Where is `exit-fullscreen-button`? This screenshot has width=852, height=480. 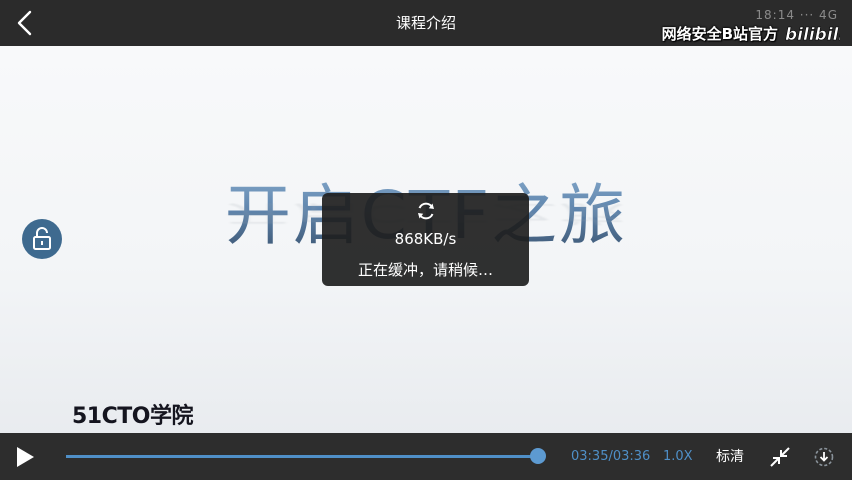
exit-fullscreen-button is located at coordinates (780, 457).